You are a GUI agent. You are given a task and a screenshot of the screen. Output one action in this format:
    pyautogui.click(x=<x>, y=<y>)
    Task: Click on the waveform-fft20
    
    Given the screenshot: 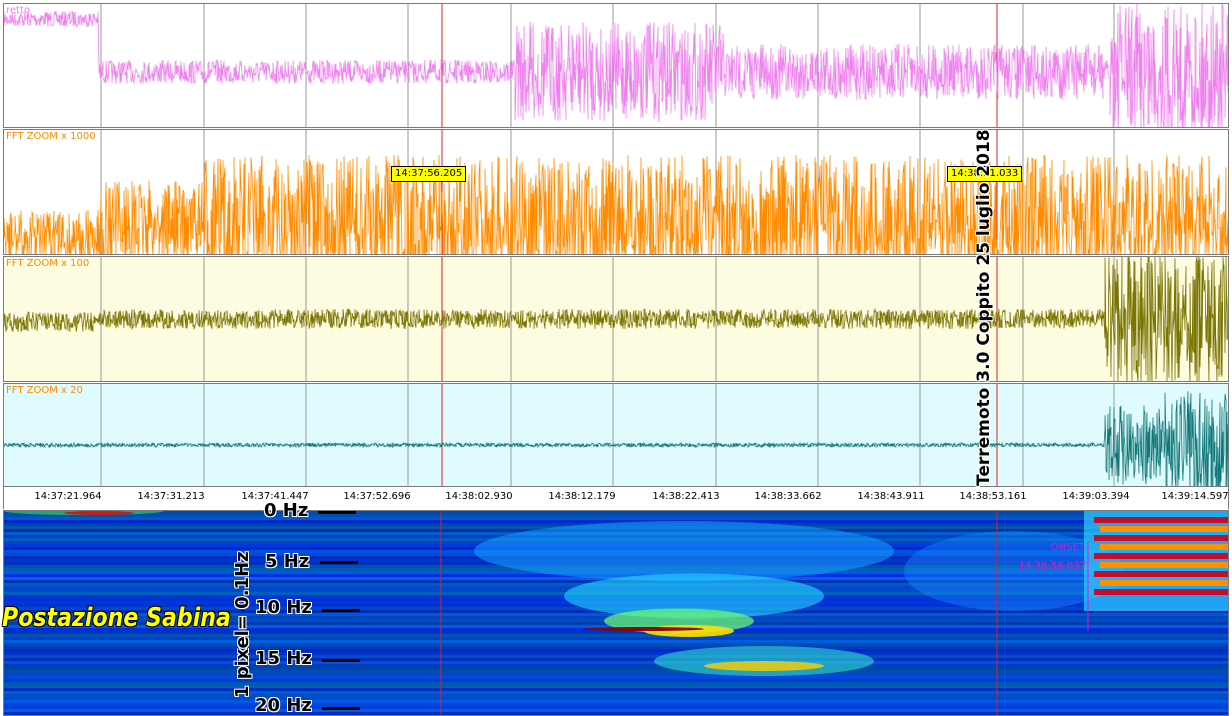 What is the action you would take?
    pyautogui.click(x=616, y=435)
    